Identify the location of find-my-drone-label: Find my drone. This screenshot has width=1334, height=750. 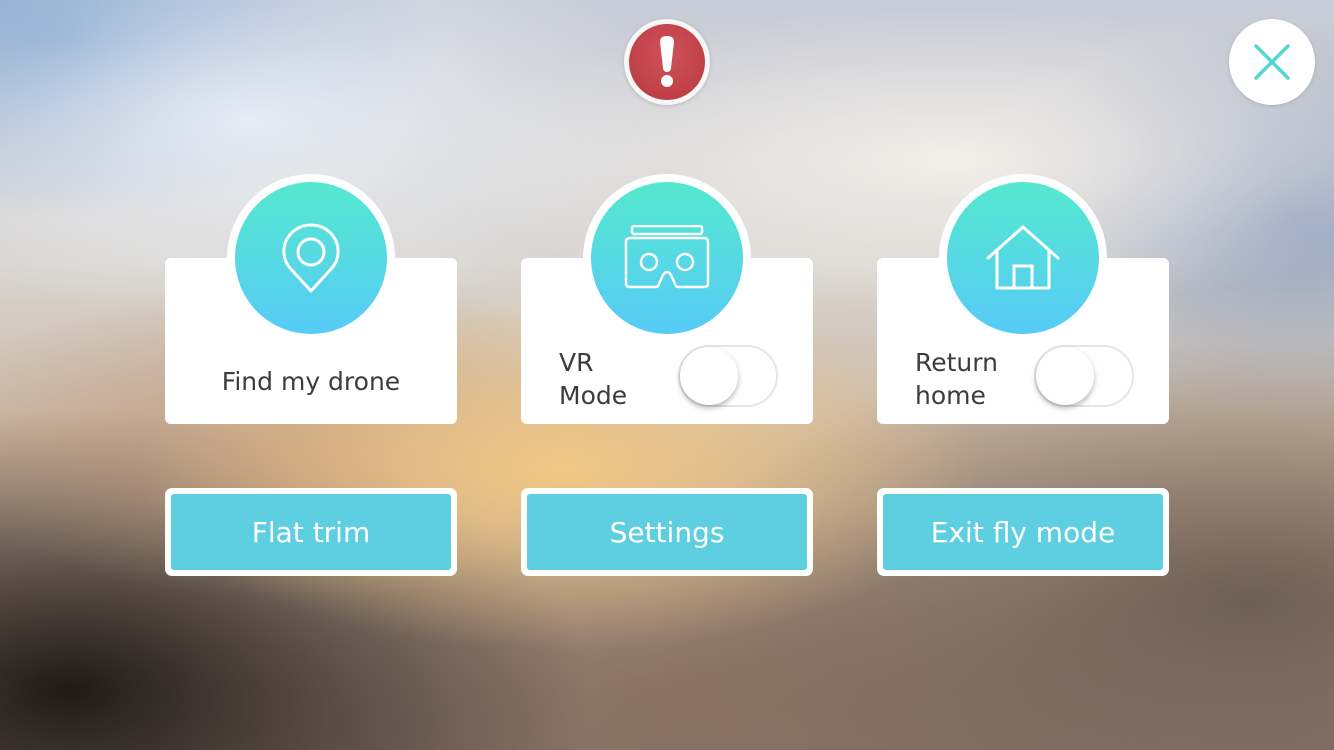
(311, 381).